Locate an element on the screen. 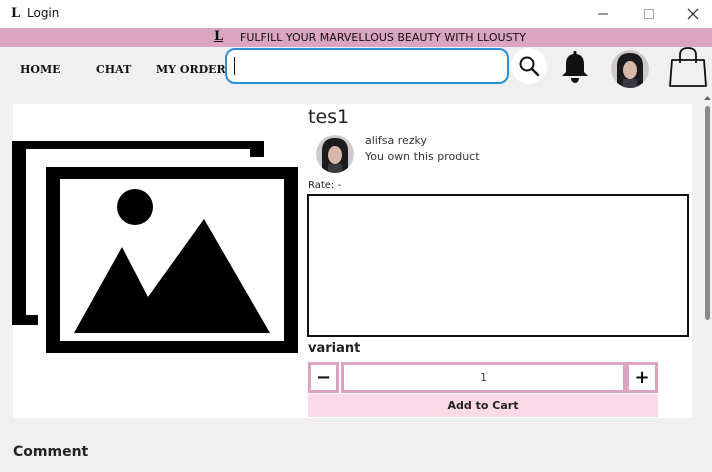 This screenshot has height=472, width=712. seller-avatar-image is located at coordinates (335, 154).